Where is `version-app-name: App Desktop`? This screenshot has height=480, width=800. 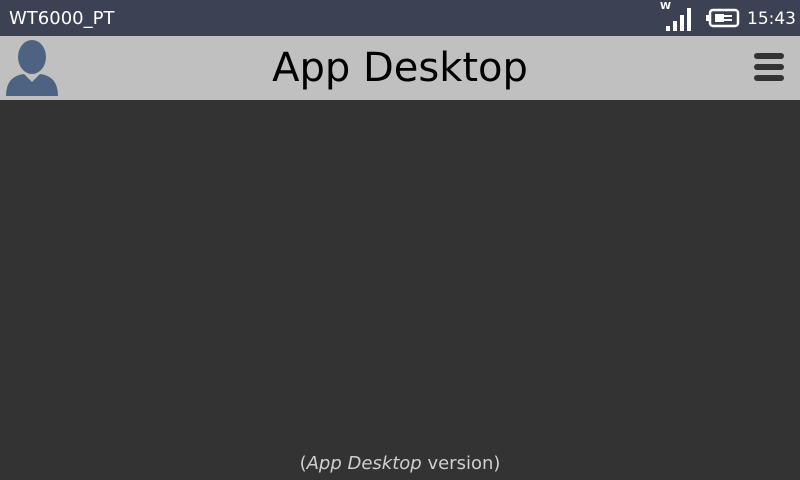
version-app-name: App Desktop is located at coordinates (364, 463).